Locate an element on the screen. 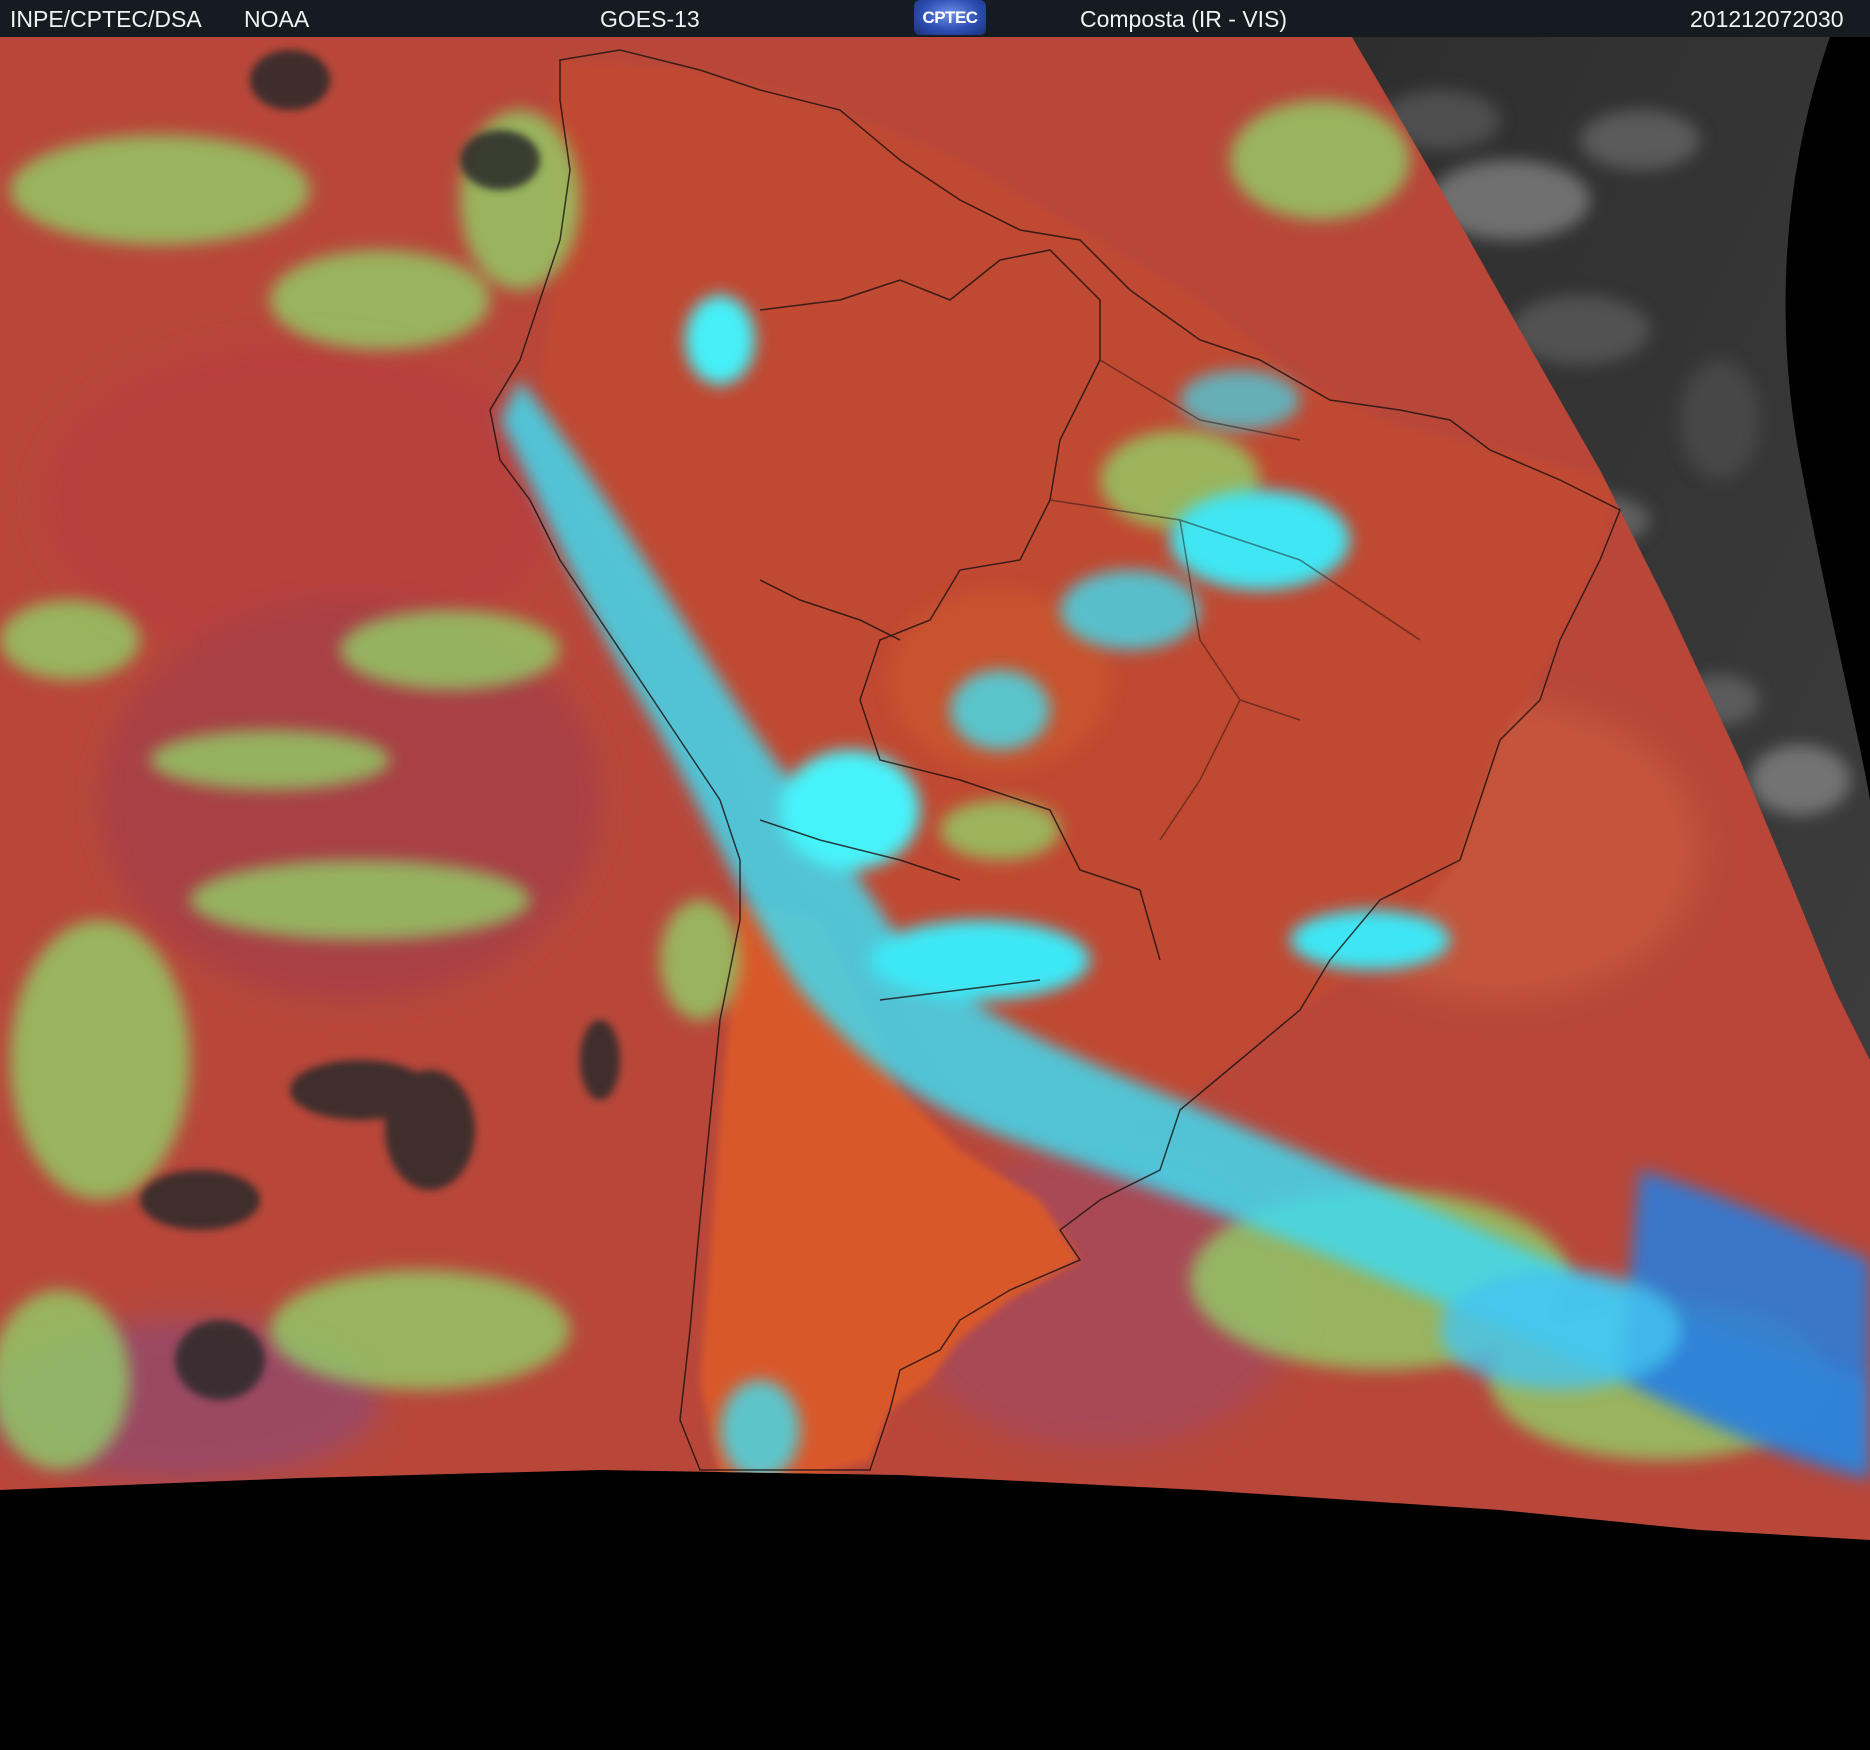  cptec-logo: CPTEC is located at coordinates (950, 17).